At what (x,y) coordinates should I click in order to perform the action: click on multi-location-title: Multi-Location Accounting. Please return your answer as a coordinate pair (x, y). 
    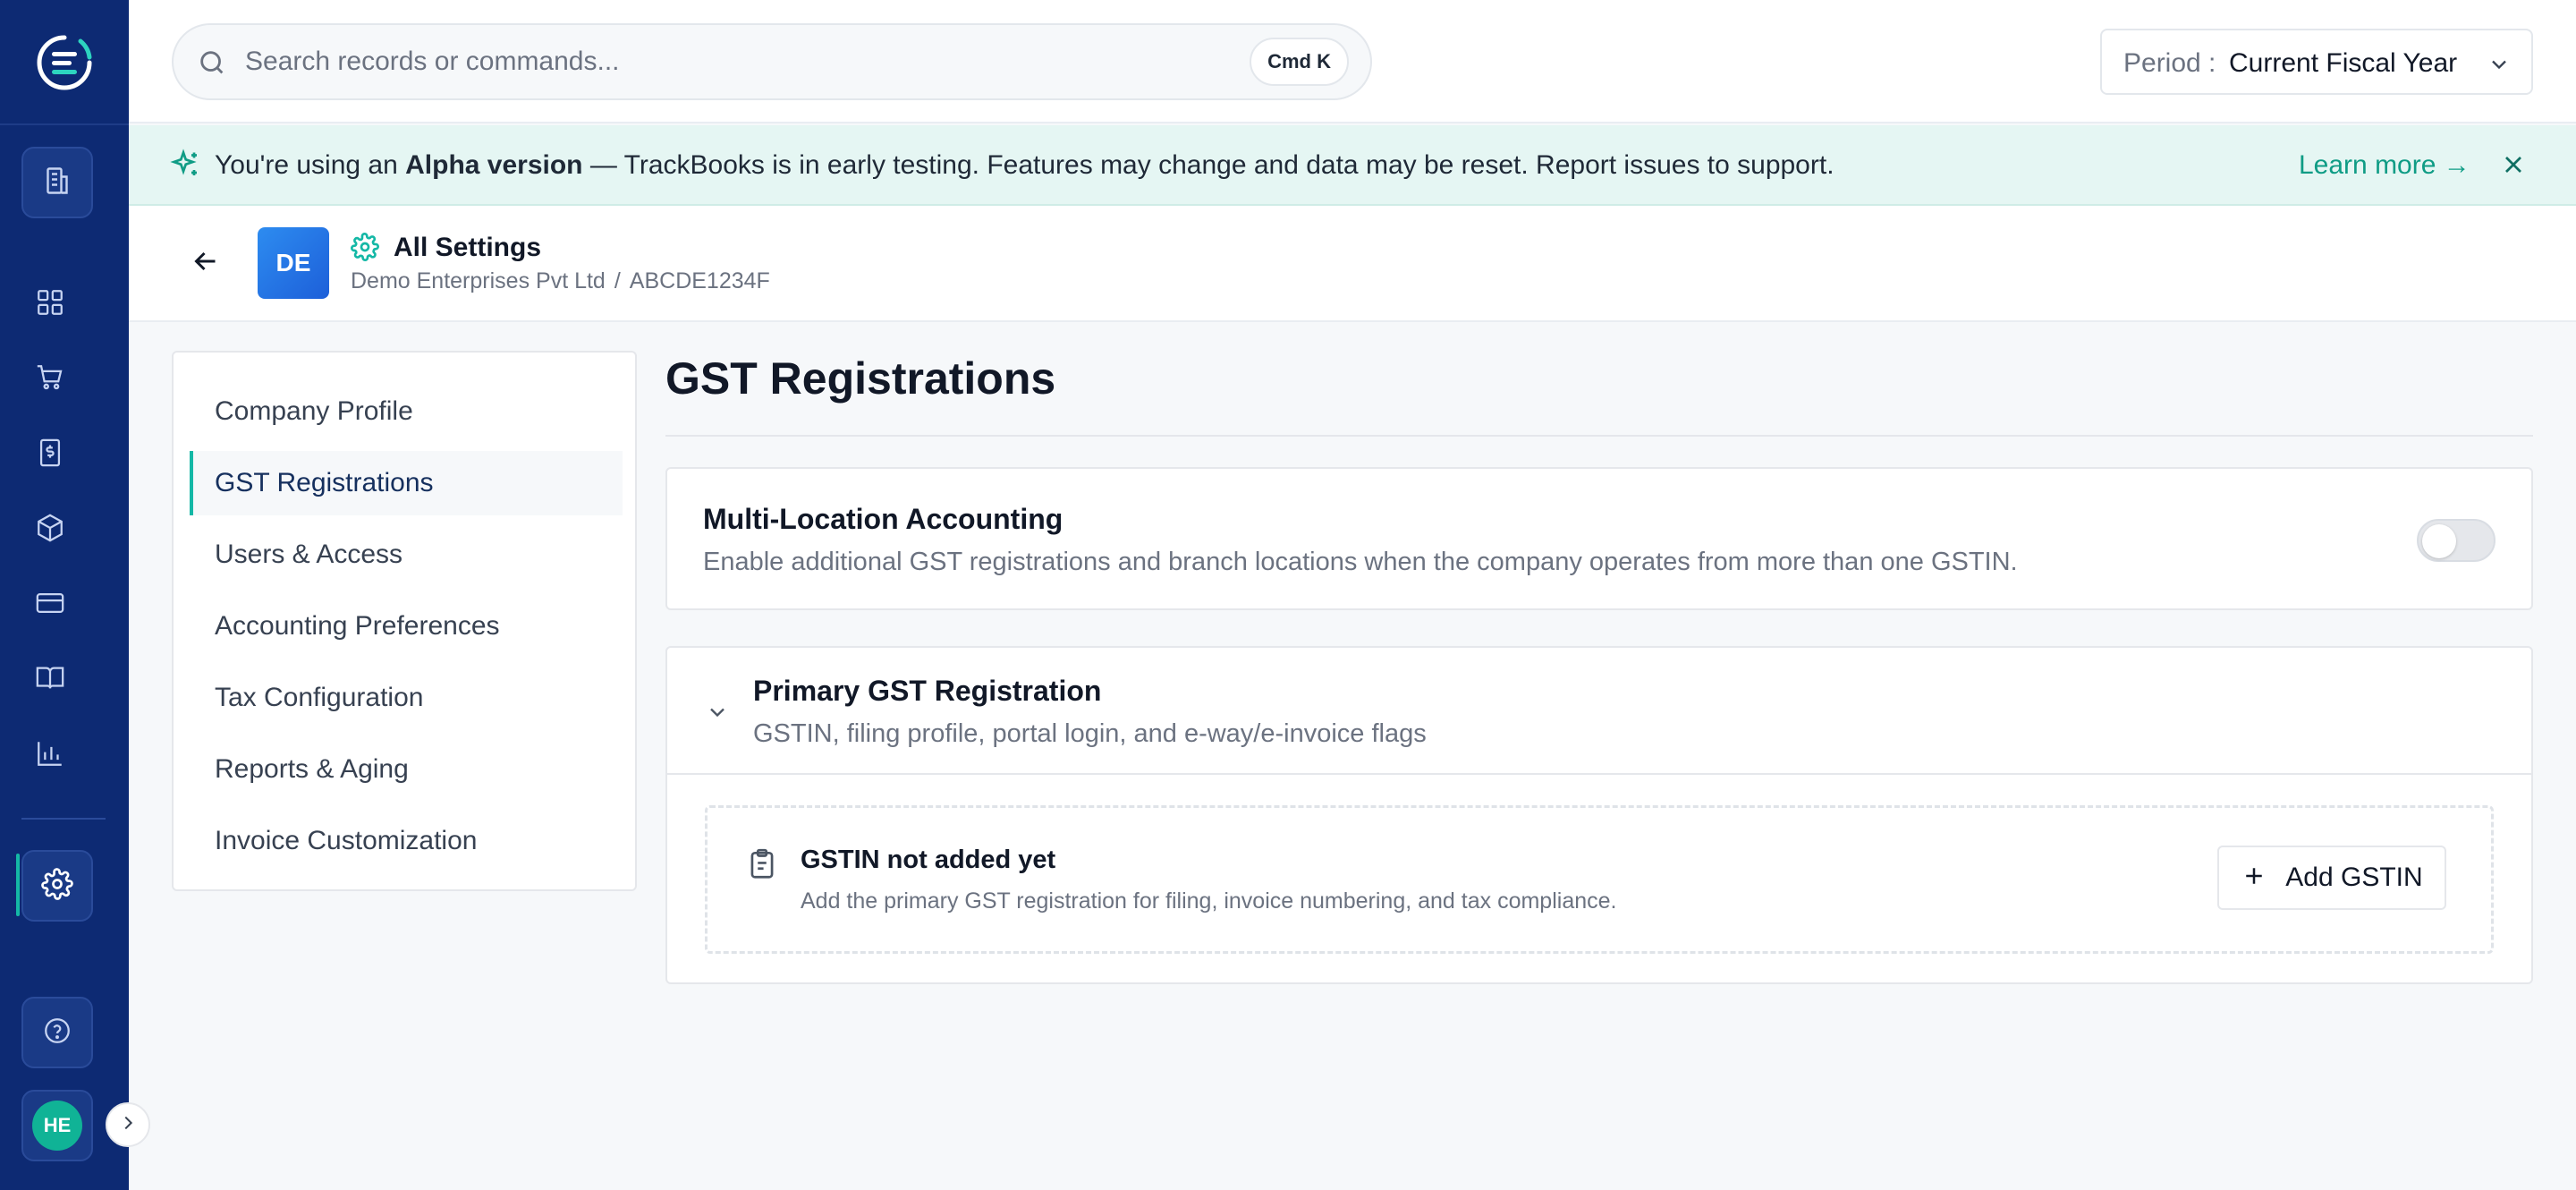
    Looking at the image, I should click on (883, 519).